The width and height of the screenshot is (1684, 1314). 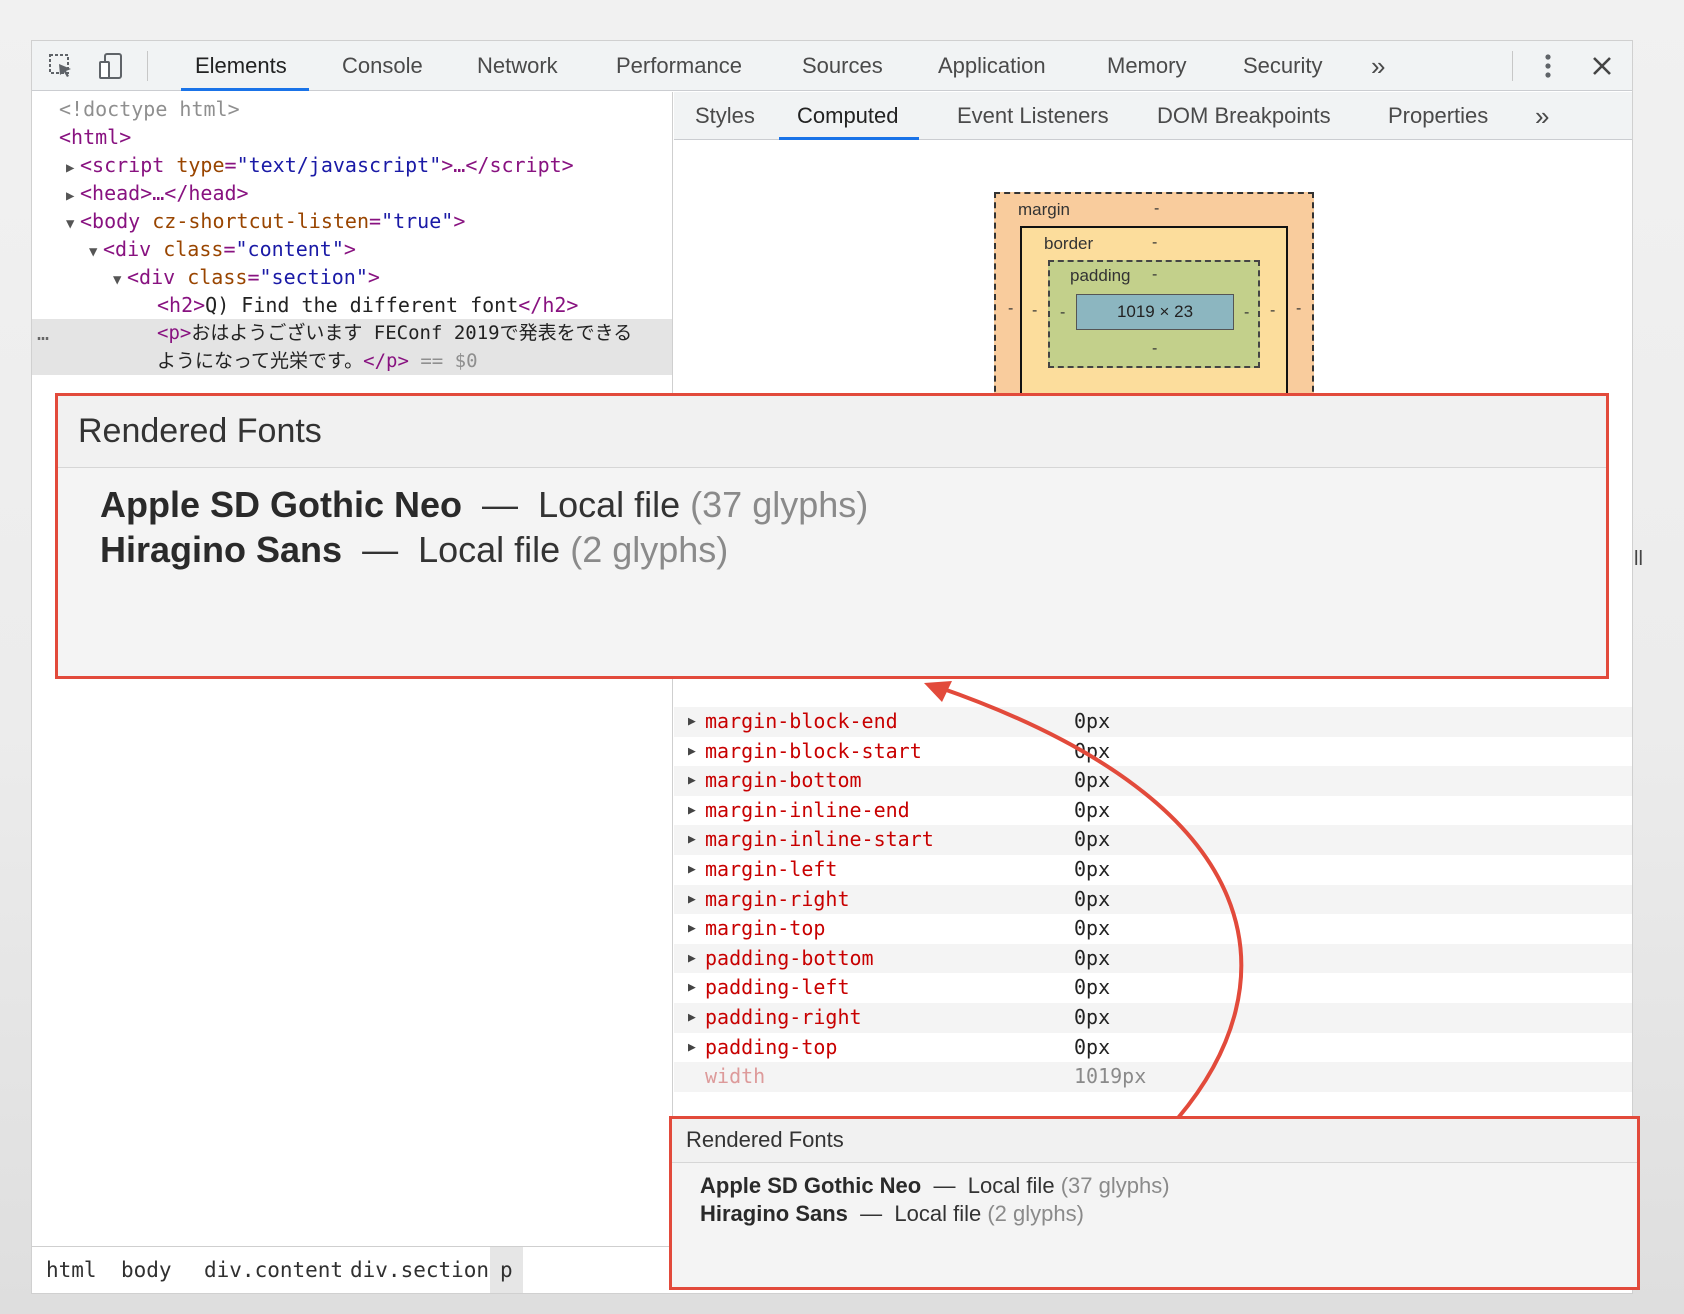 What do you see at coordinates (1156, 209) in the screenshot?
I see `margin-top-value: -` at bounding box center [1156, 209].